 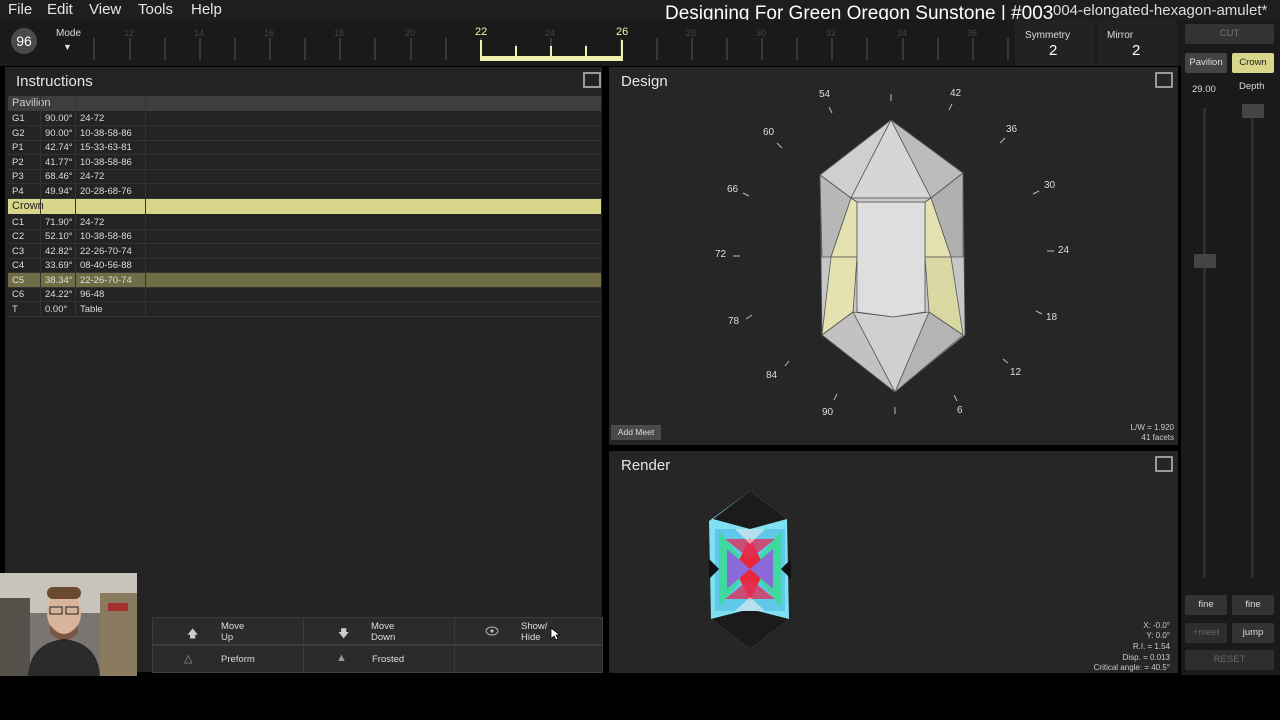 What do you see at coordinates (67, 47) in the screenshot?
I see `chevron-down-icon: ▼` at bounding box center [67, 47].